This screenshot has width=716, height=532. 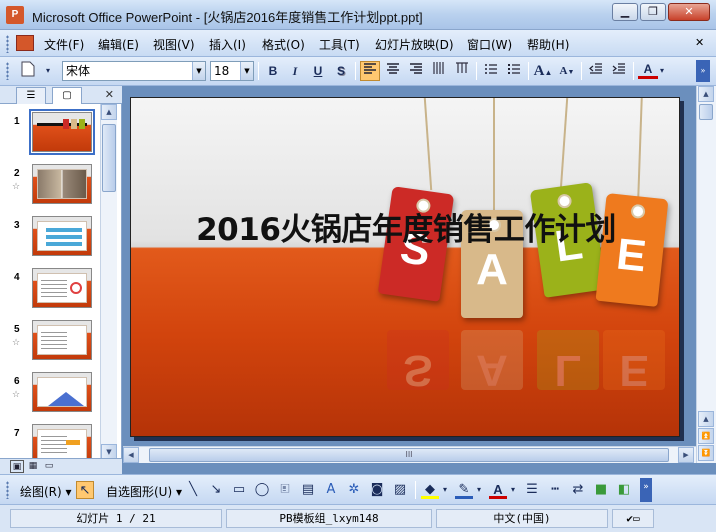 I want to click on slide-thumbnail-row: 5 ☆, so click(x=50, y=343).